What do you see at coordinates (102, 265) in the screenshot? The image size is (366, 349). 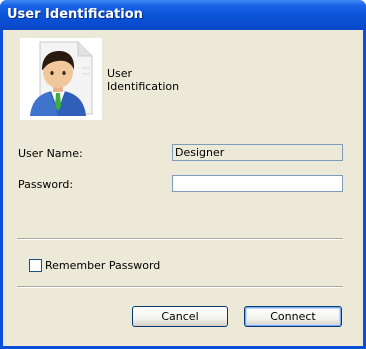 I see `remember-password-label: Remember Password` at bounding box center [102, 265].